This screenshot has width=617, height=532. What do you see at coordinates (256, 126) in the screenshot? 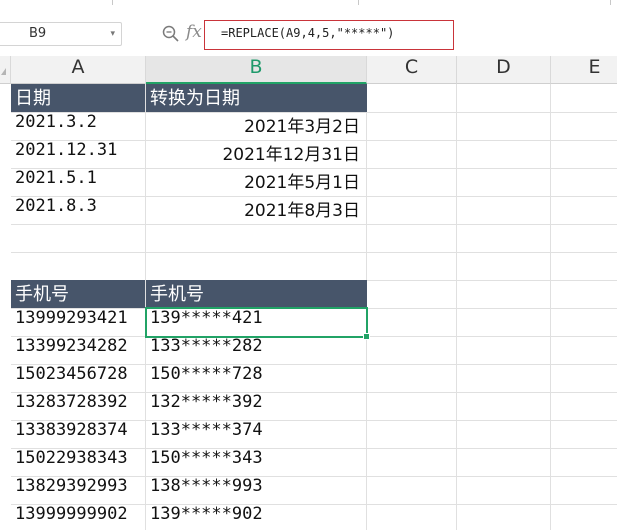
I see `cell-b2: 2021年3月2日` at bounding box center [256, 126].